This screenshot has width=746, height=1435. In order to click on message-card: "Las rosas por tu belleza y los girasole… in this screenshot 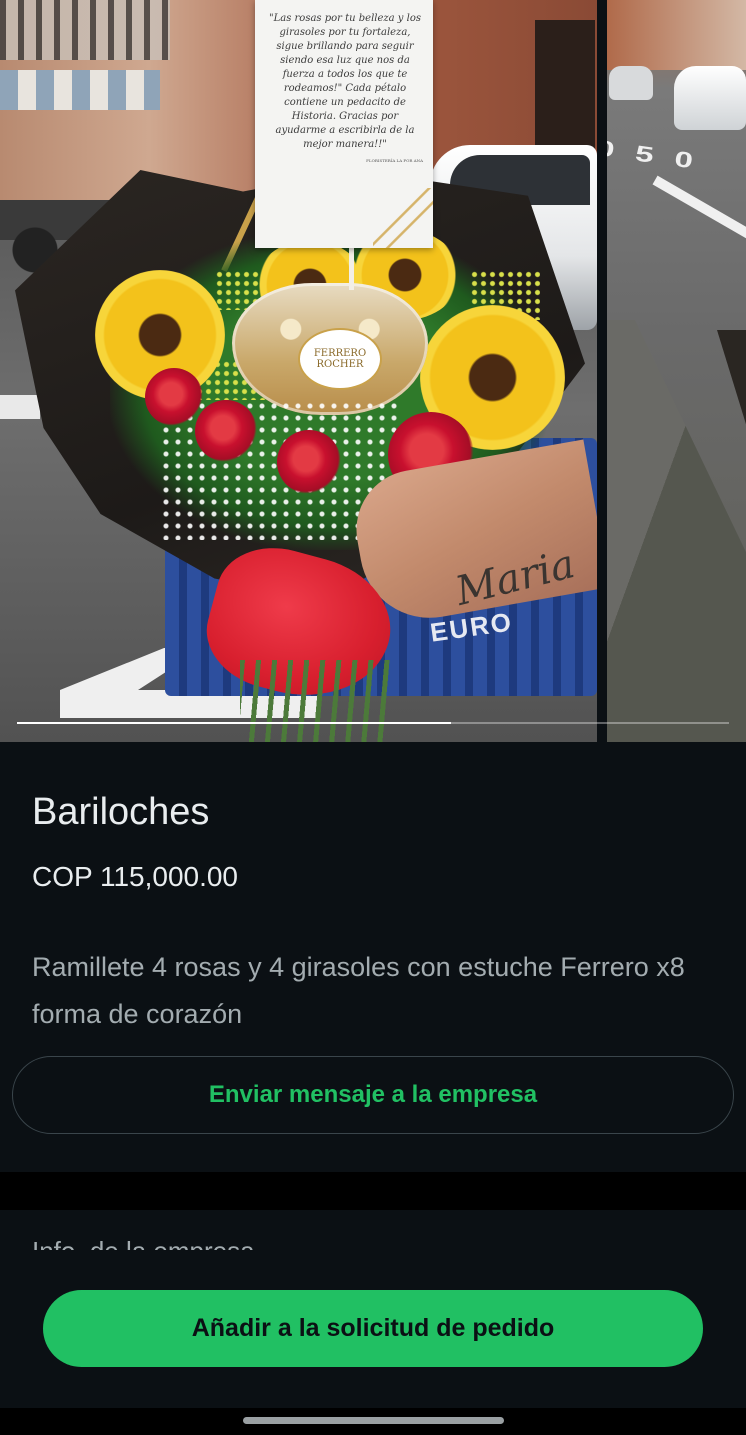, I will do `click(344, 124)`.